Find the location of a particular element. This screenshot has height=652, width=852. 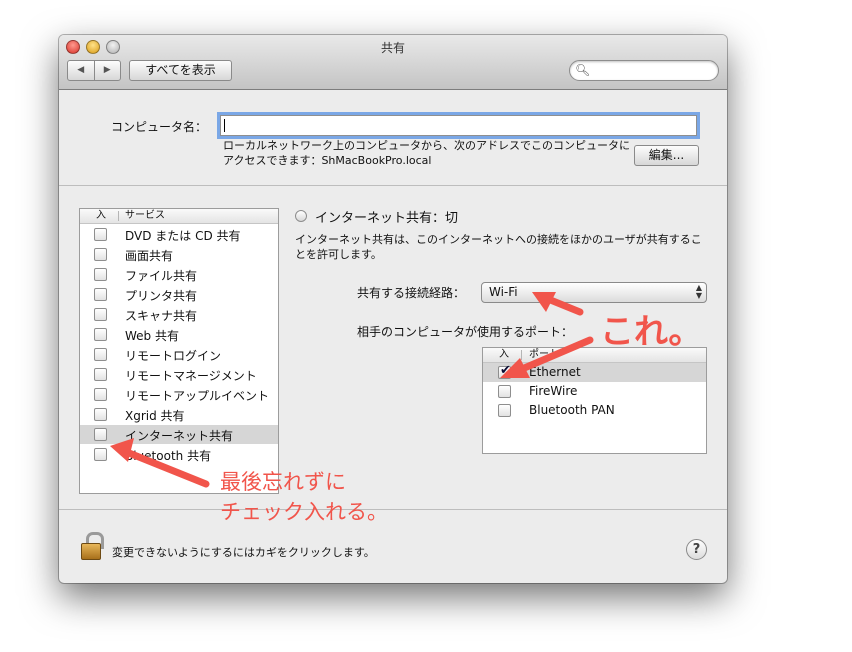

arrow-to-internet-sharing is located at coordinates (165, 467).